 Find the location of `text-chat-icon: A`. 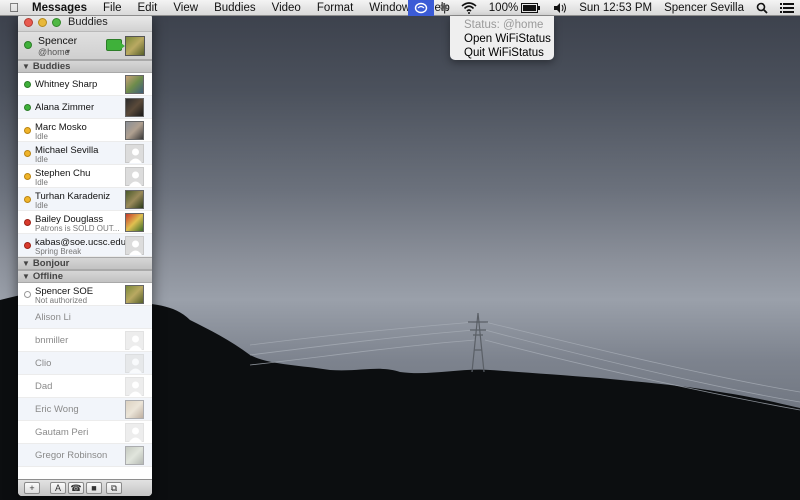

text-chat-icon: A is located at coordinates (58, 488).